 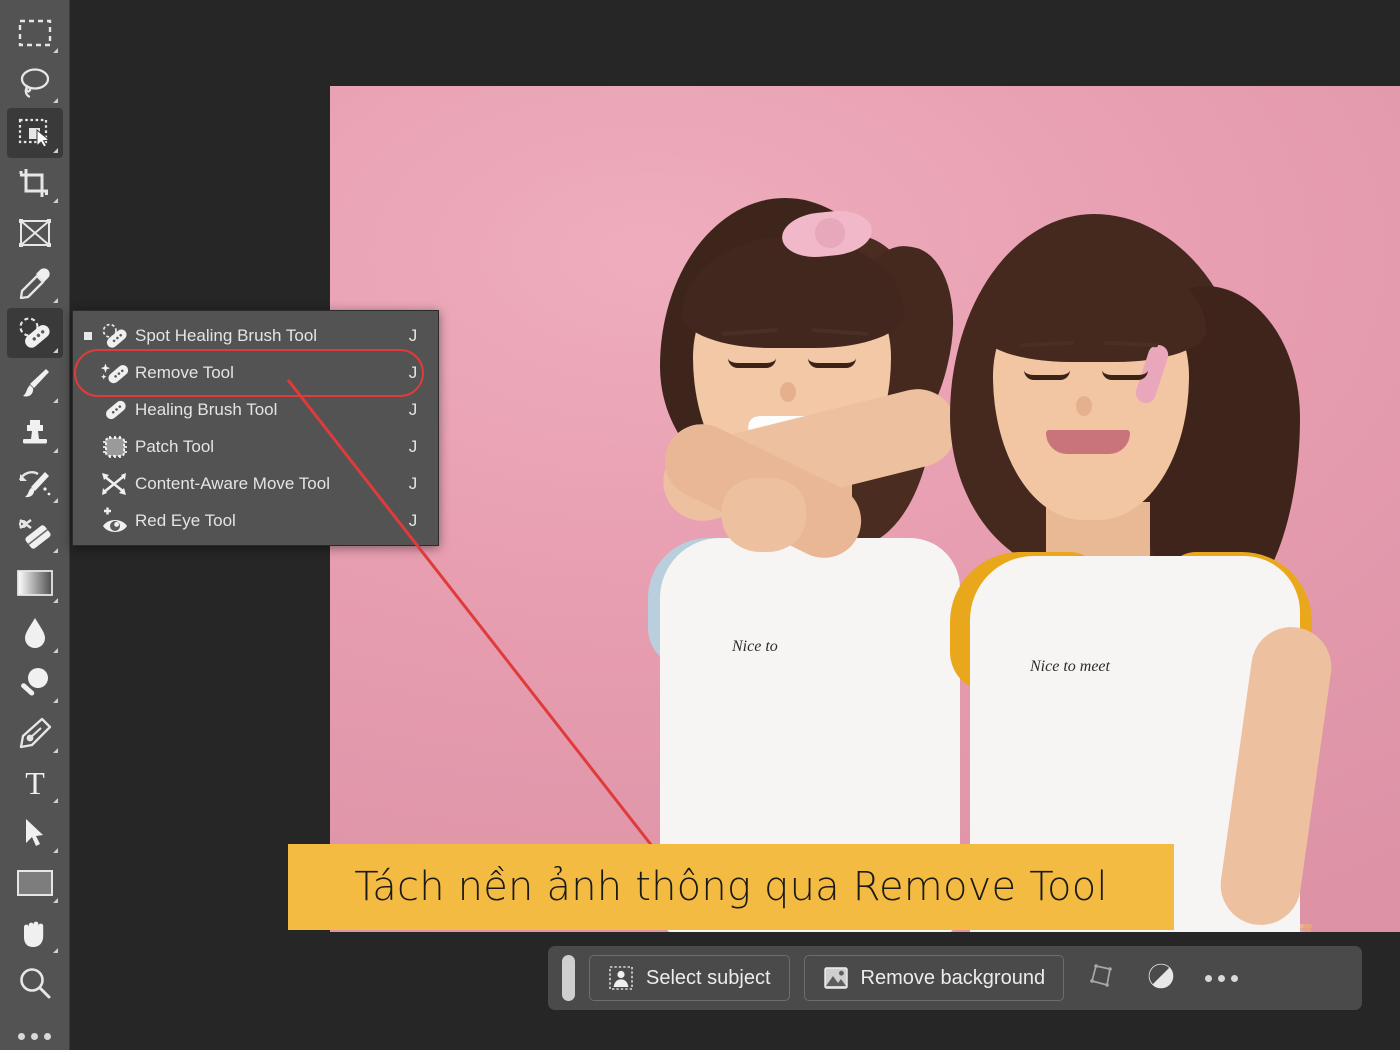 I want to click on drag-grip-handle, so click(x=568, y=978).